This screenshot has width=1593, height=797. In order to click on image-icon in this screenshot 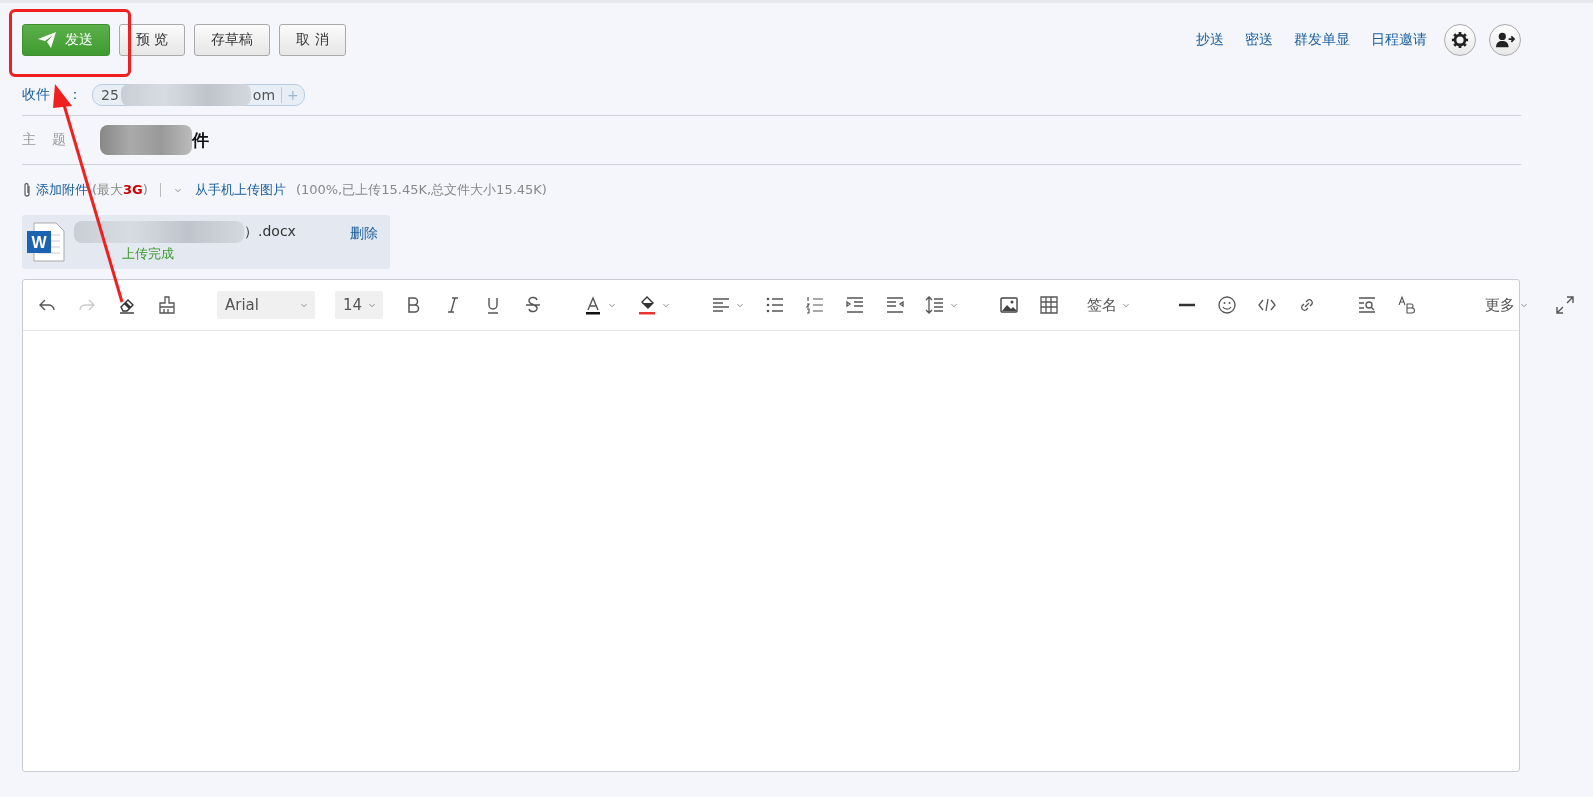, I will do `click(1009, 305)`.